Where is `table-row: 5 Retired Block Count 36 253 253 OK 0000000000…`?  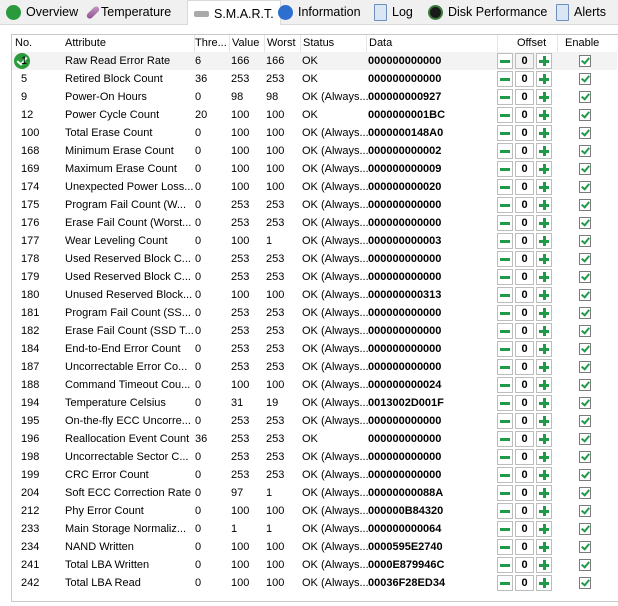
table-row: 5 Retired Block Count 36 253 253 OK 0000000000… is located at coordinates (314, 79).